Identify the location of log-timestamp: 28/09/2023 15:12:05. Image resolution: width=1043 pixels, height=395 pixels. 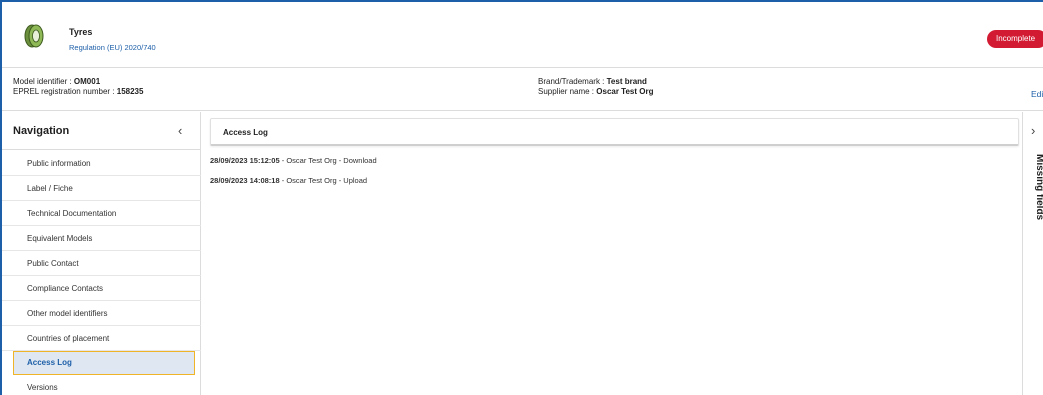
(245, 160).